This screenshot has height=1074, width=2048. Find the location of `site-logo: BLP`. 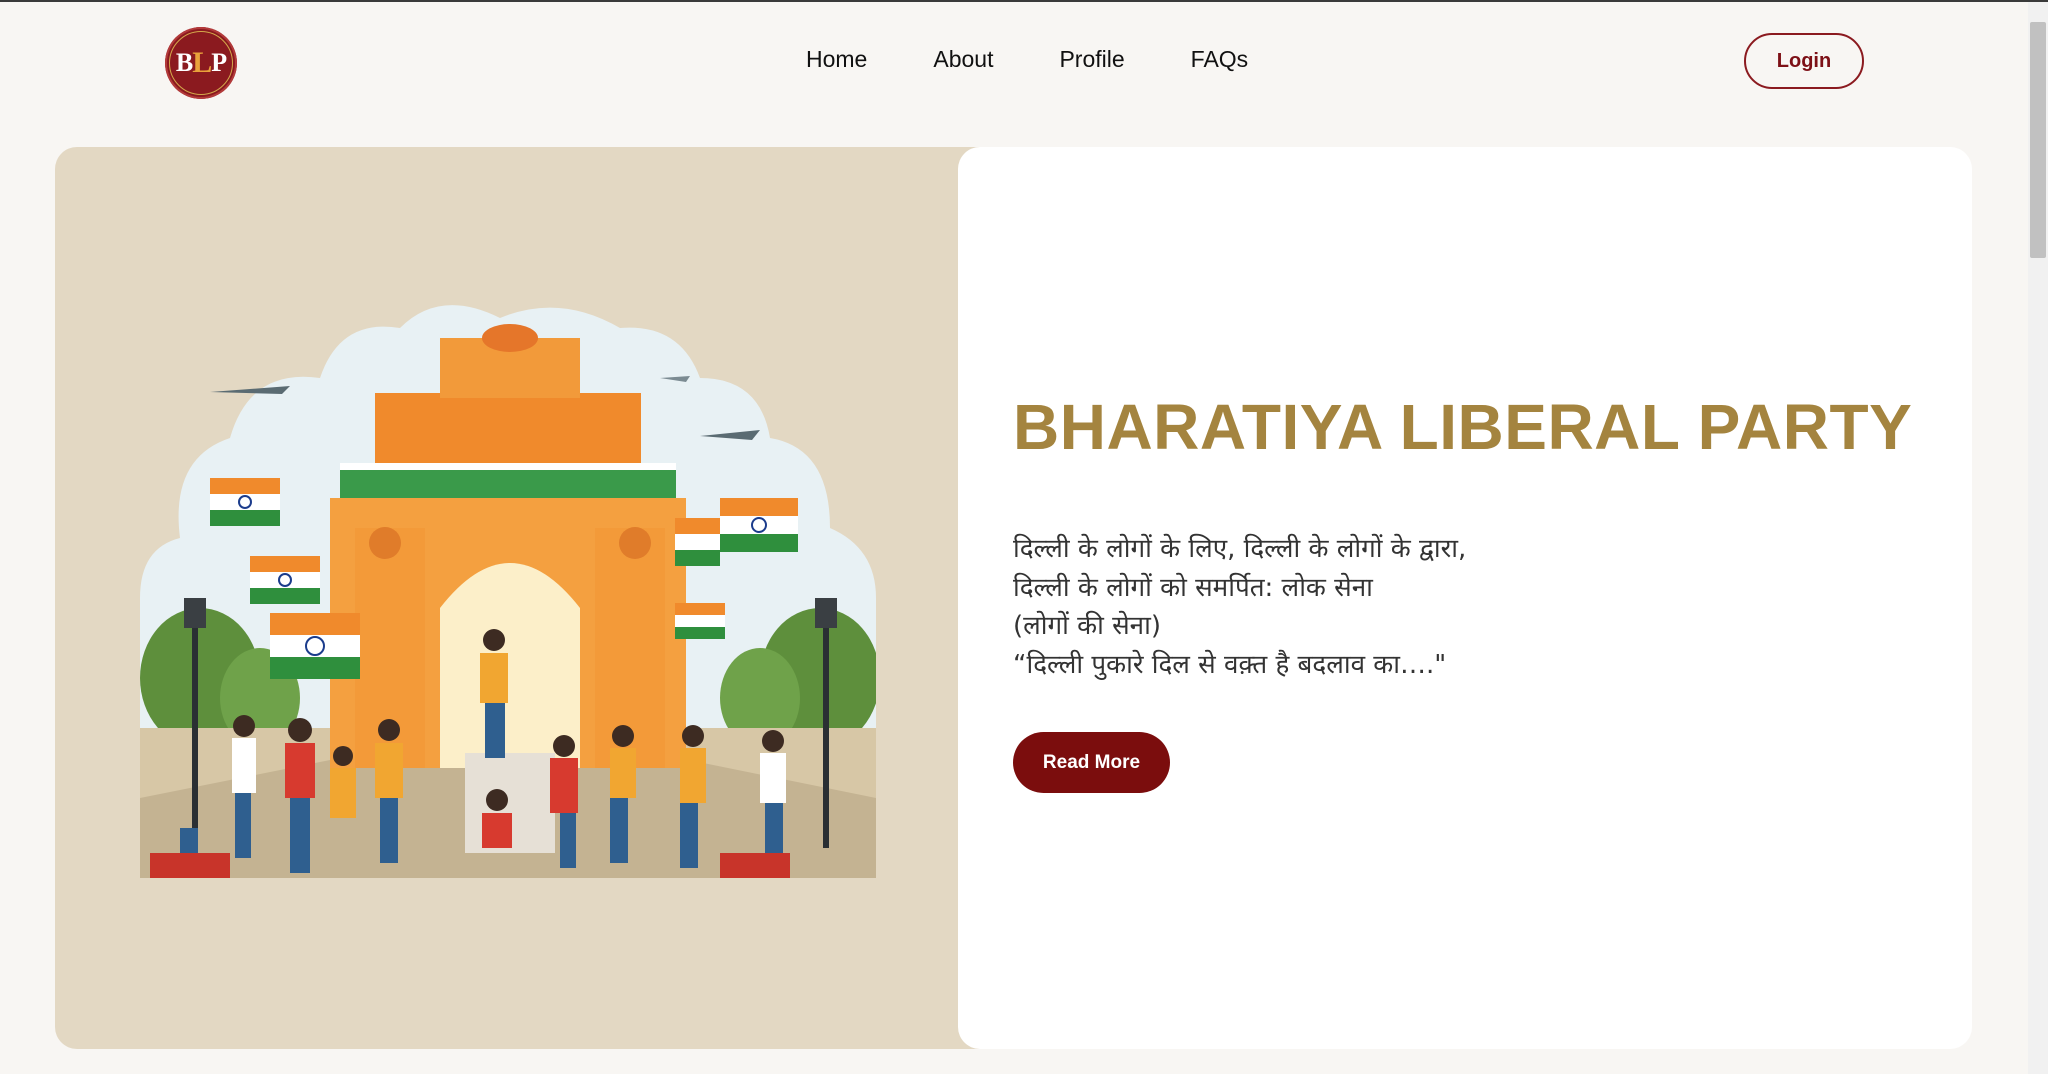

site-logo: BLP is located at coordinates (201, 63).